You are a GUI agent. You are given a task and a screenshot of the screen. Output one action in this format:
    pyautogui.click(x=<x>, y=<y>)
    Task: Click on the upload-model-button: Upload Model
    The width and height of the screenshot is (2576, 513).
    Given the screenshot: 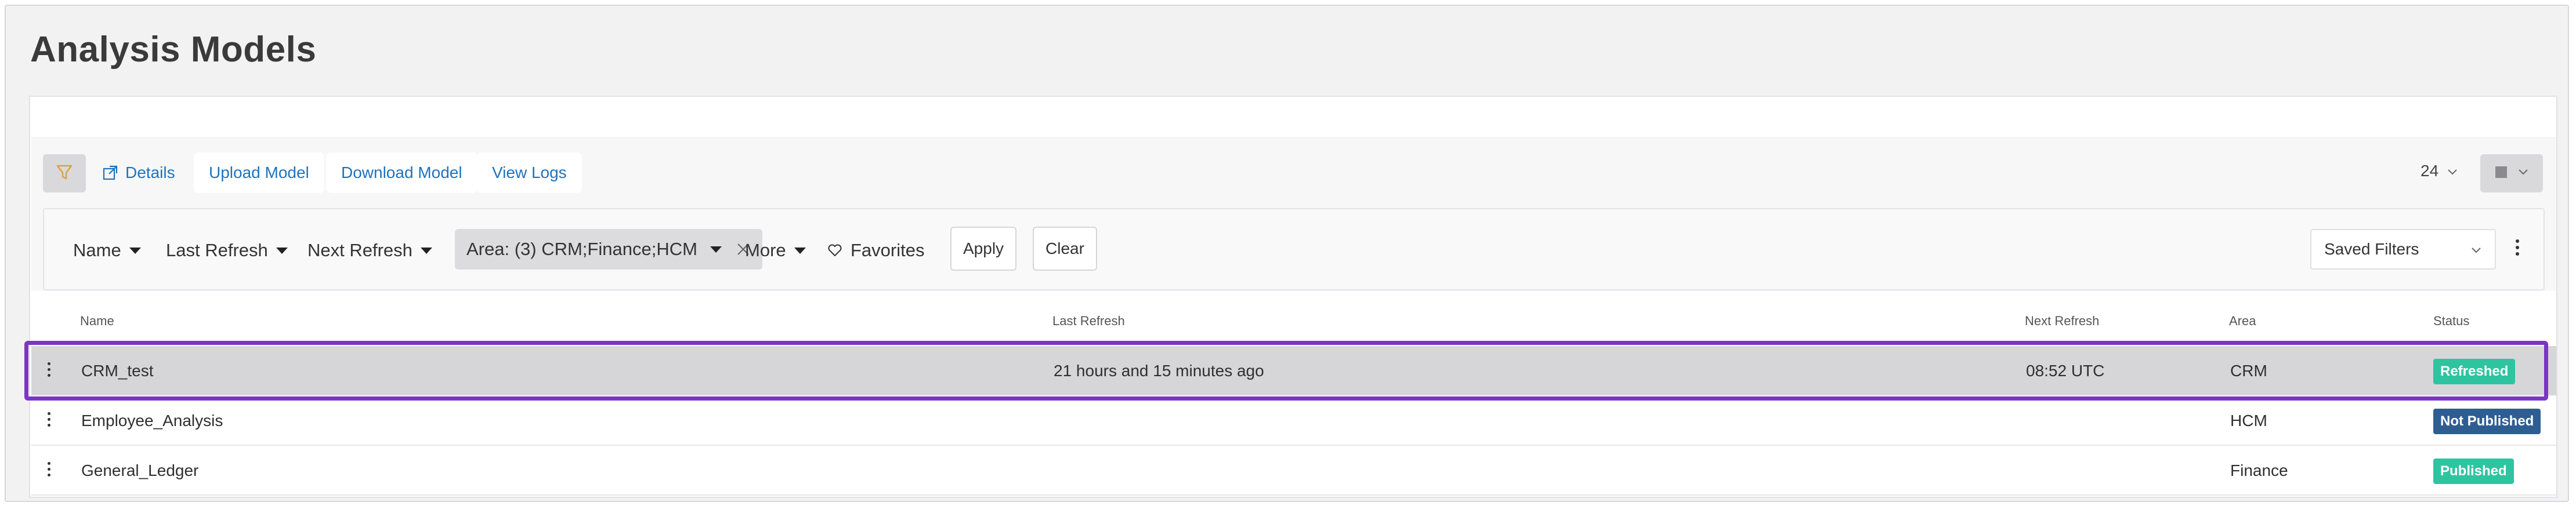 What is the action you would take?
    pyautogui.click(x=259, y=172)
    